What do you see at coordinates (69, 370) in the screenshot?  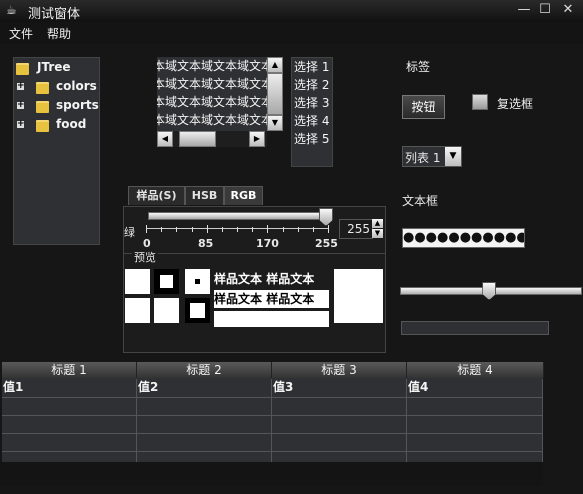 I see `table-header: 标题 1` at bounding box center [69, 370].